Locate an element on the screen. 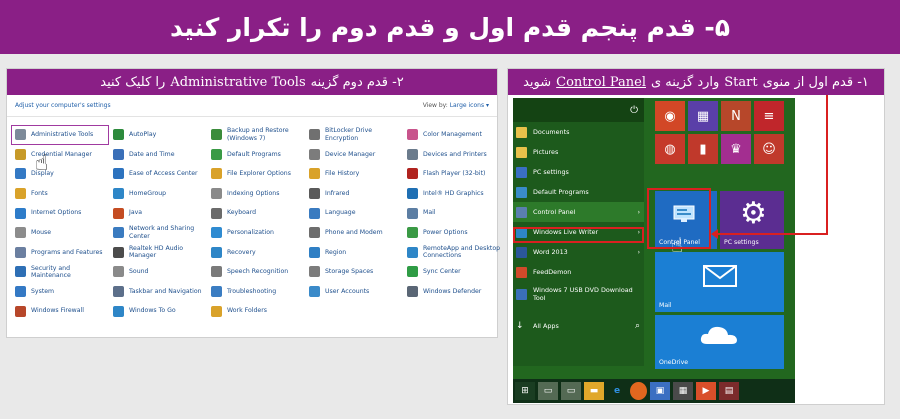  file-explorer-icon: ▬ is located at coordinates (594, 391).